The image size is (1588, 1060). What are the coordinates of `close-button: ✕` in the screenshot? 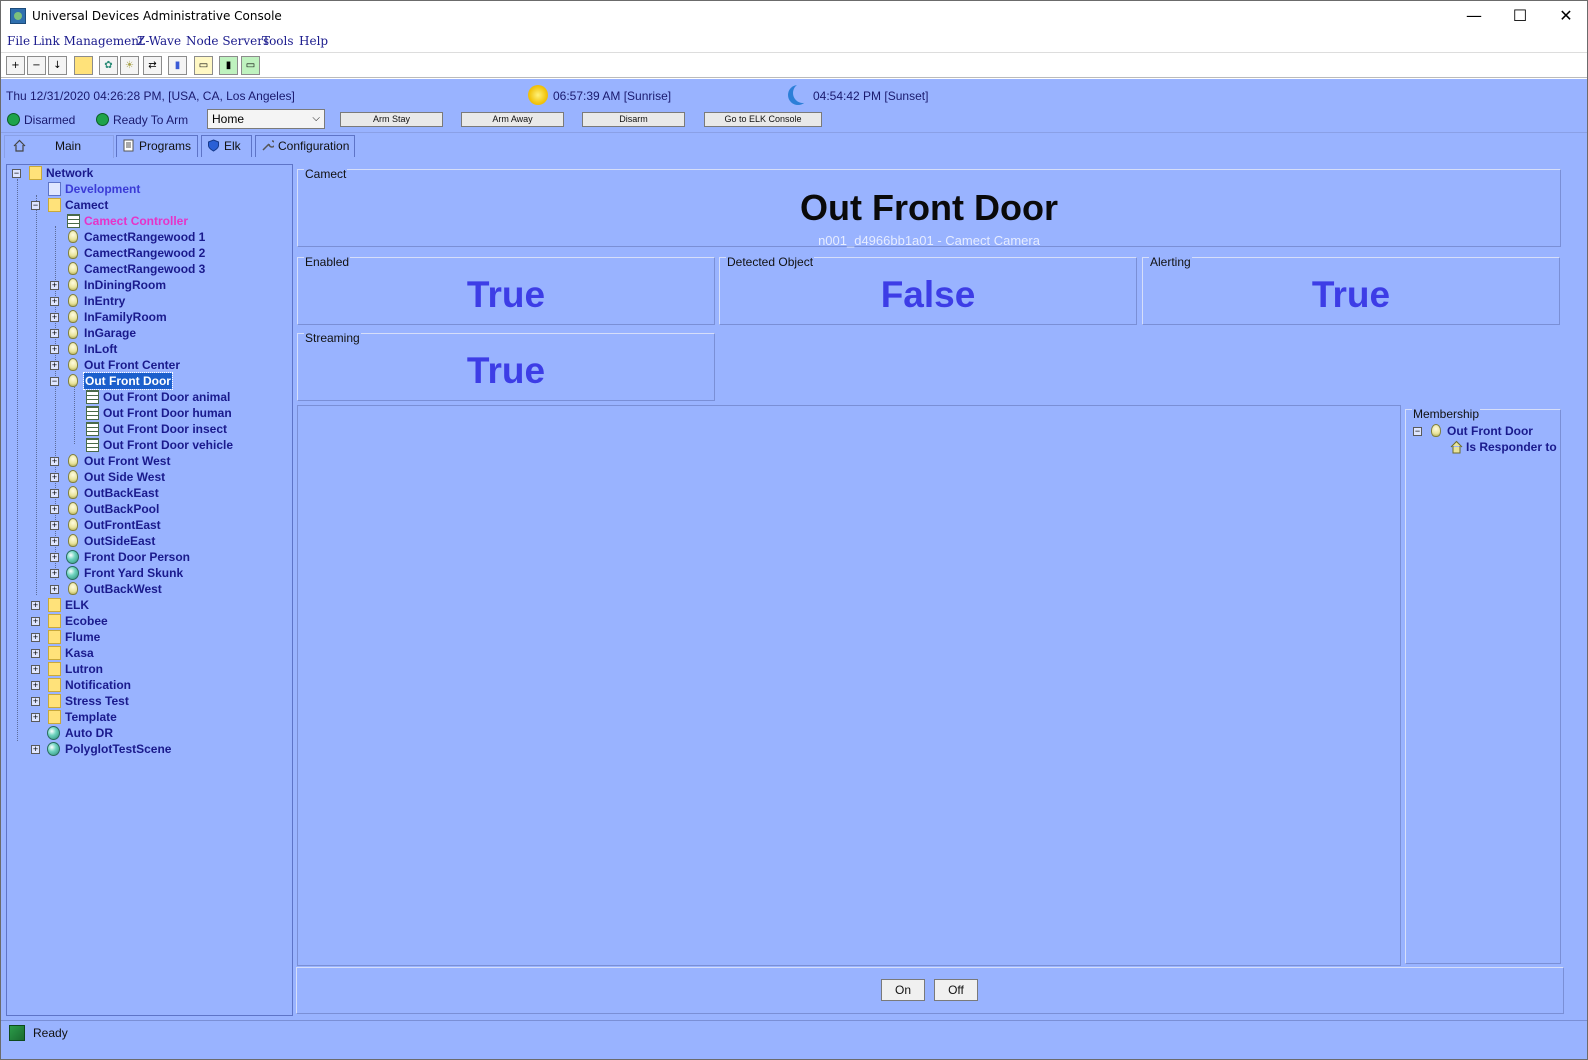 It's located at (1565, 16).